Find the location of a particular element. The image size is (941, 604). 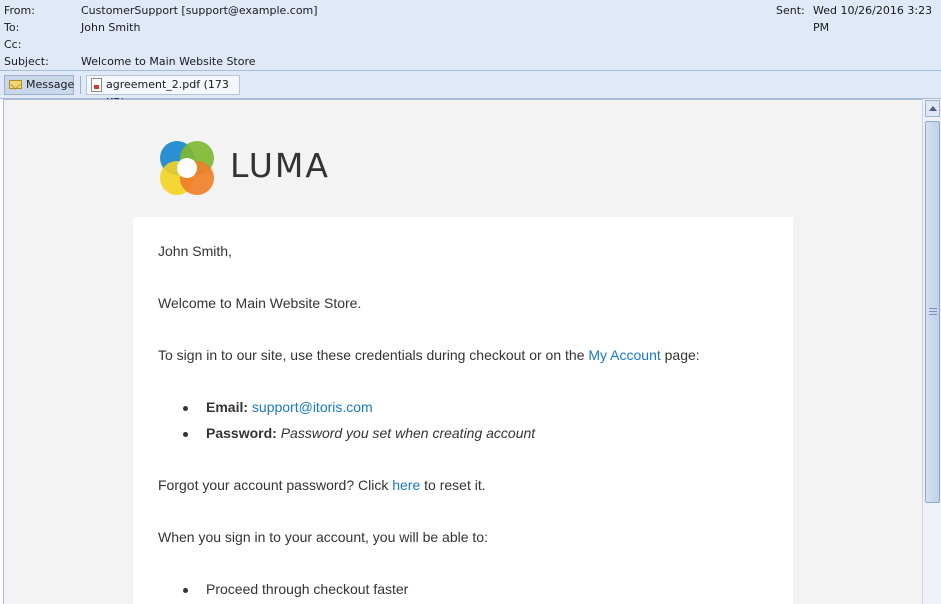

arrow-up-icon is located at coordinates (933, 108).